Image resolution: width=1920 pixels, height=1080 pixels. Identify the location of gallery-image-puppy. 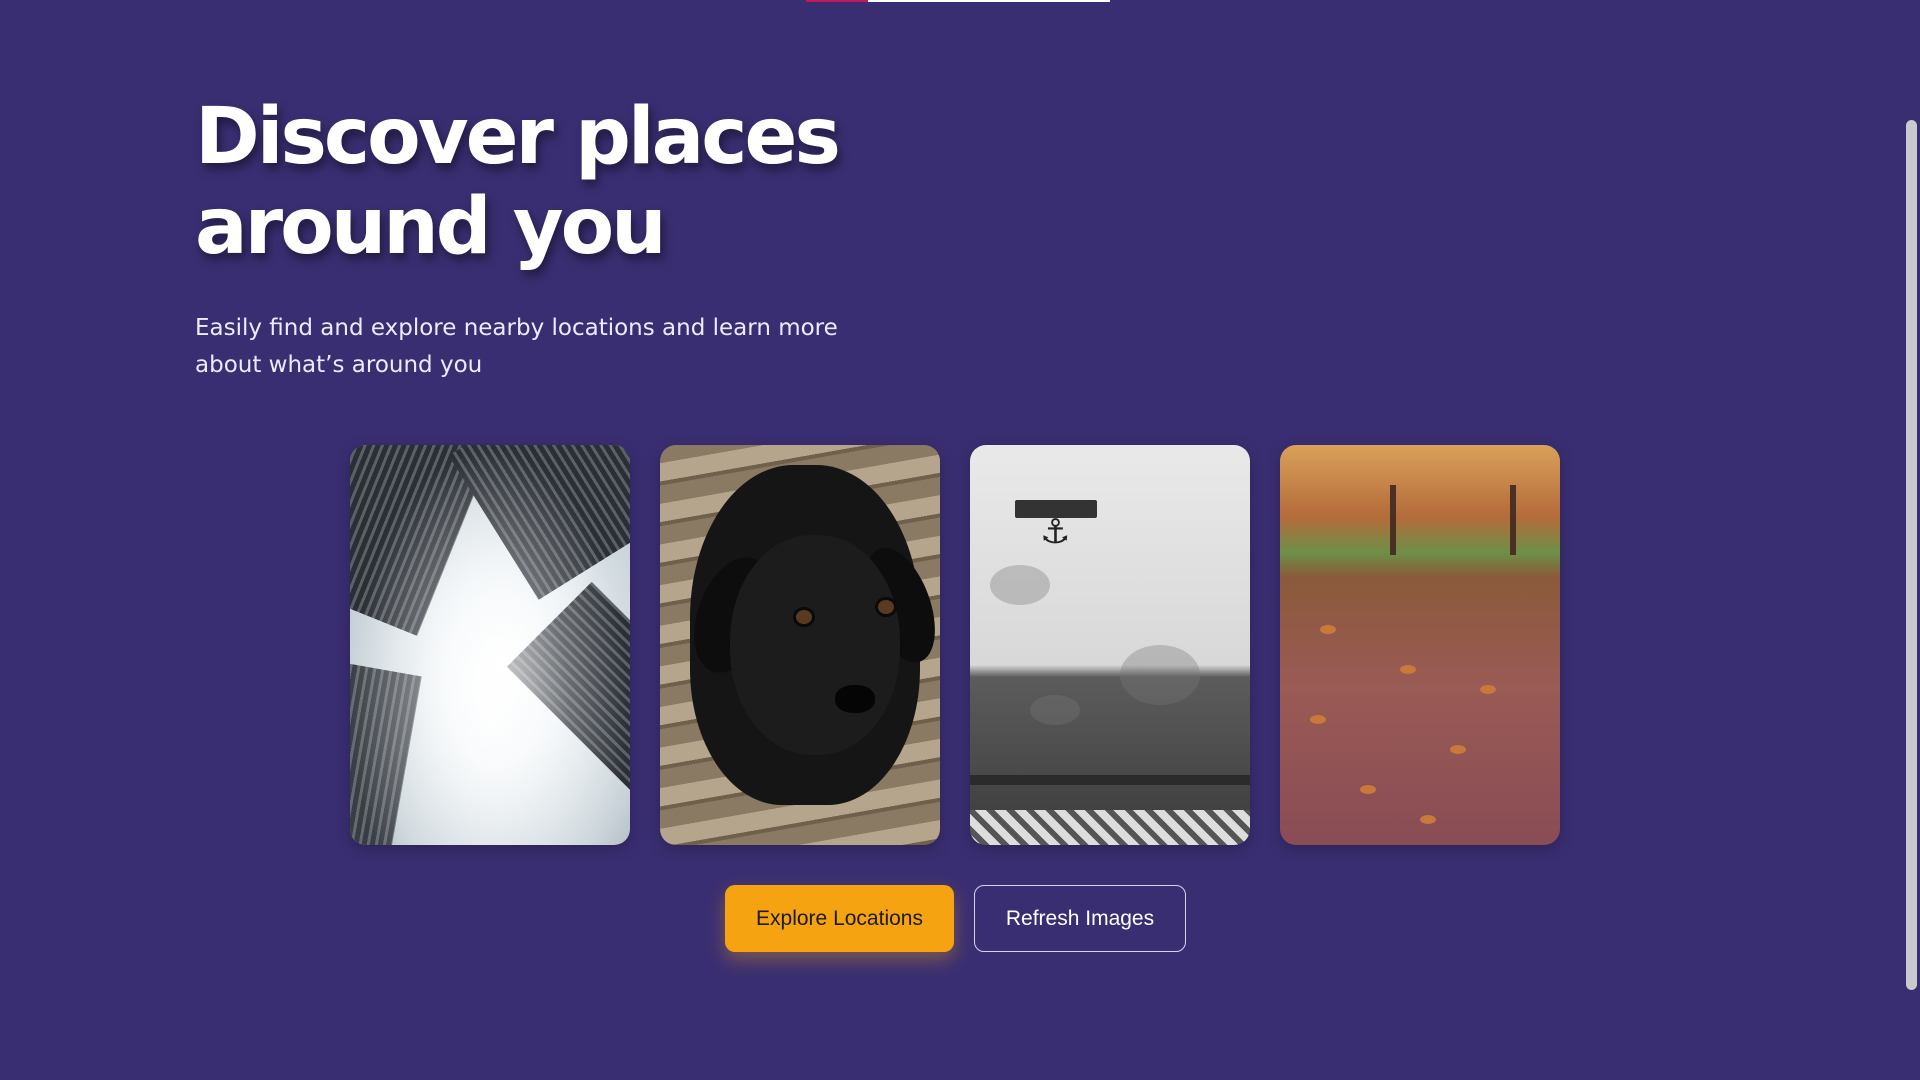
(800, 645).